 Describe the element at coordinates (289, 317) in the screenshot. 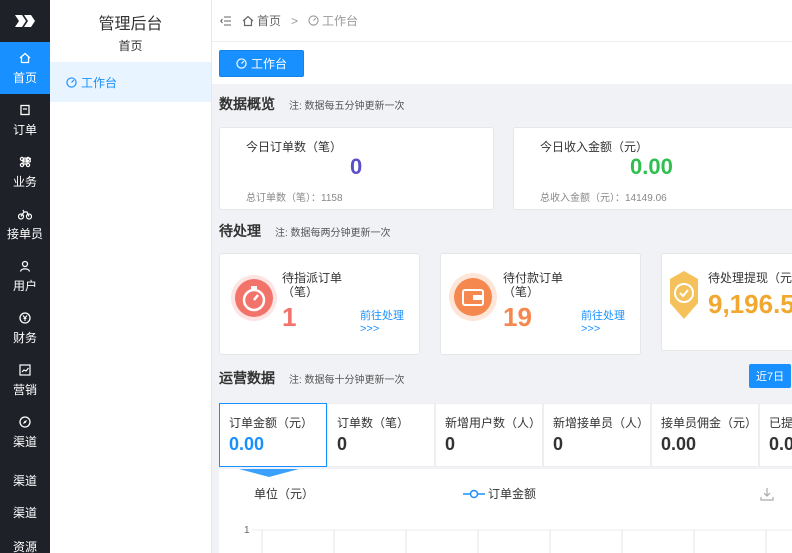

I see `pending-value: 1` at that location.